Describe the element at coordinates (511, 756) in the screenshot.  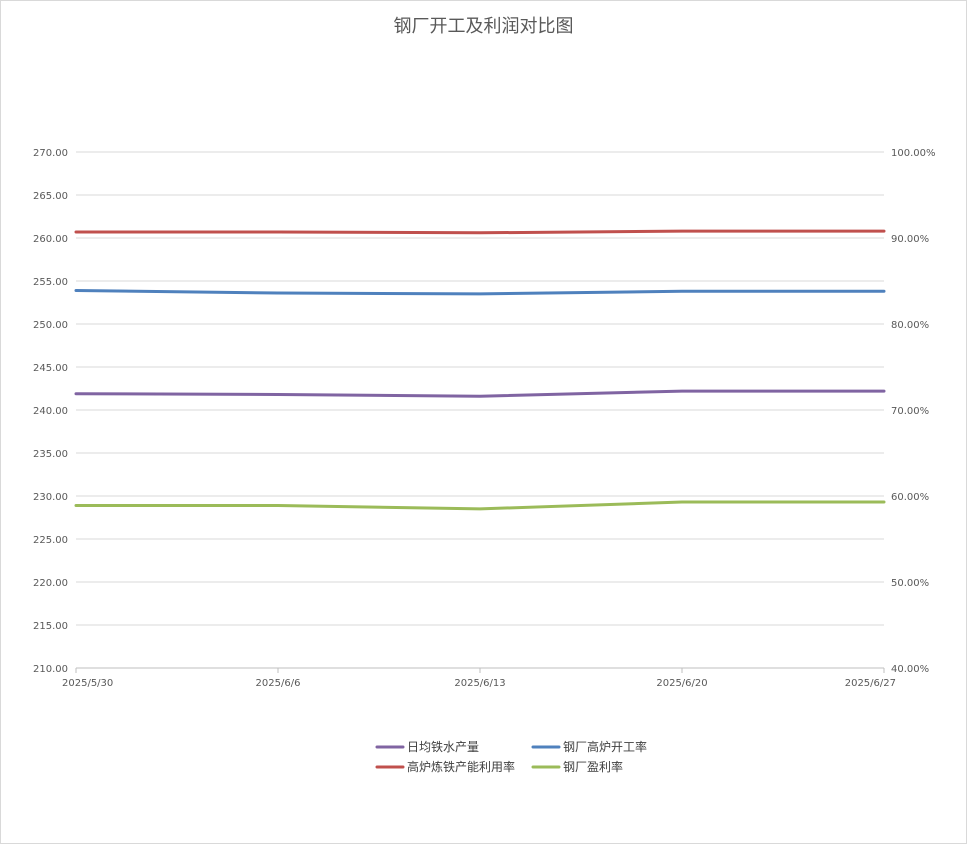
I see `legend: 日均铁水产量 钢厂高炉开工率高炉炼铁产能利用率 钢厂盈利率` at that location.